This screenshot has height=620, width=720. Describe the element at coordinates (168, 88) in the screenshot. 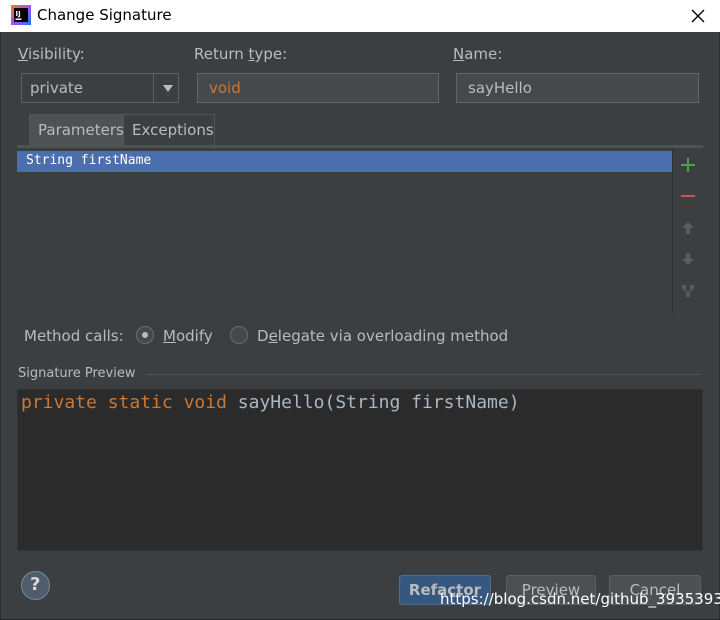

I see `chevron-down-icon` at that location.